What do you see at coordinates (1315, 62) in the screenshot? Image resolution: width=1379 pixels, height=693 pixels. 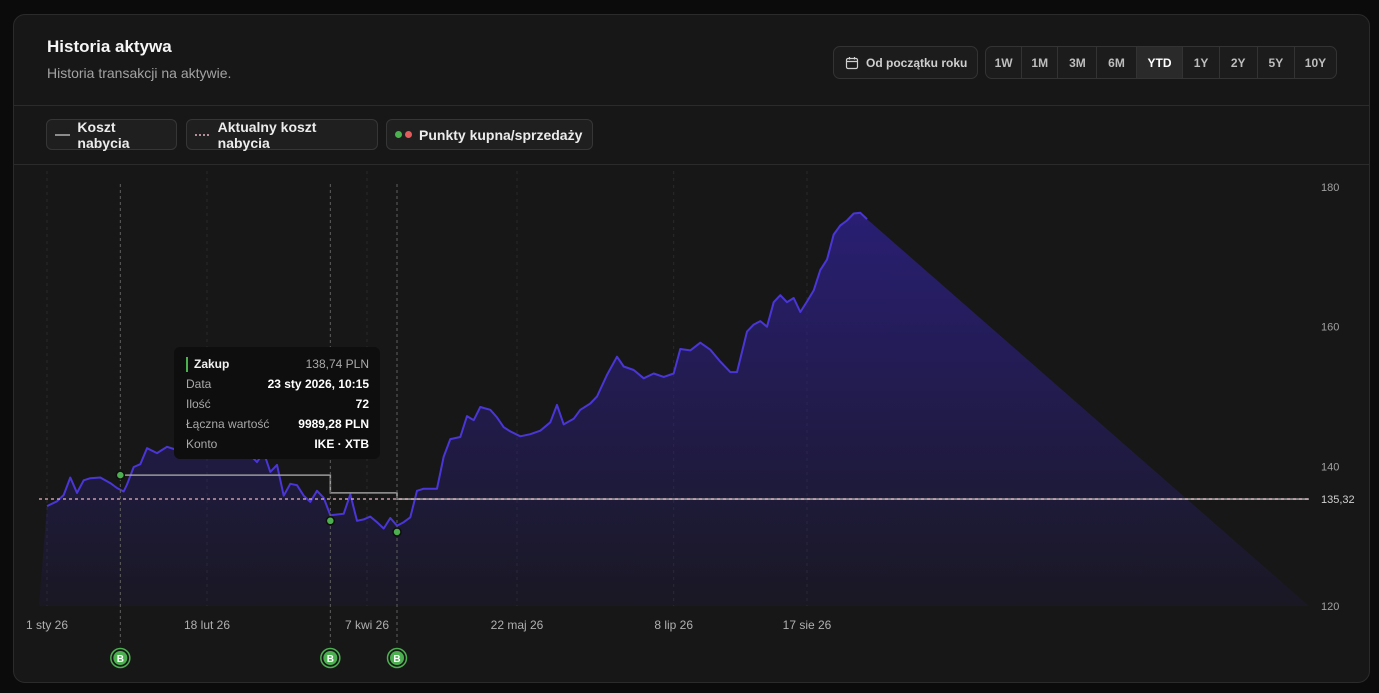 I see `tab-10y: 10Y` at bounding box center [1315, 62].